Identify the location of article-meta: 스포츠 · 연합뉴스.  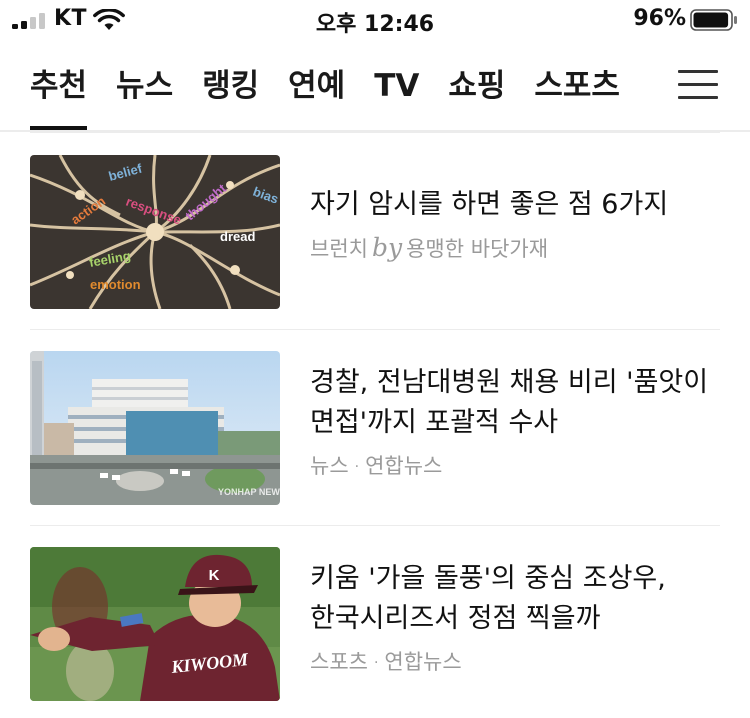
(515, 662).